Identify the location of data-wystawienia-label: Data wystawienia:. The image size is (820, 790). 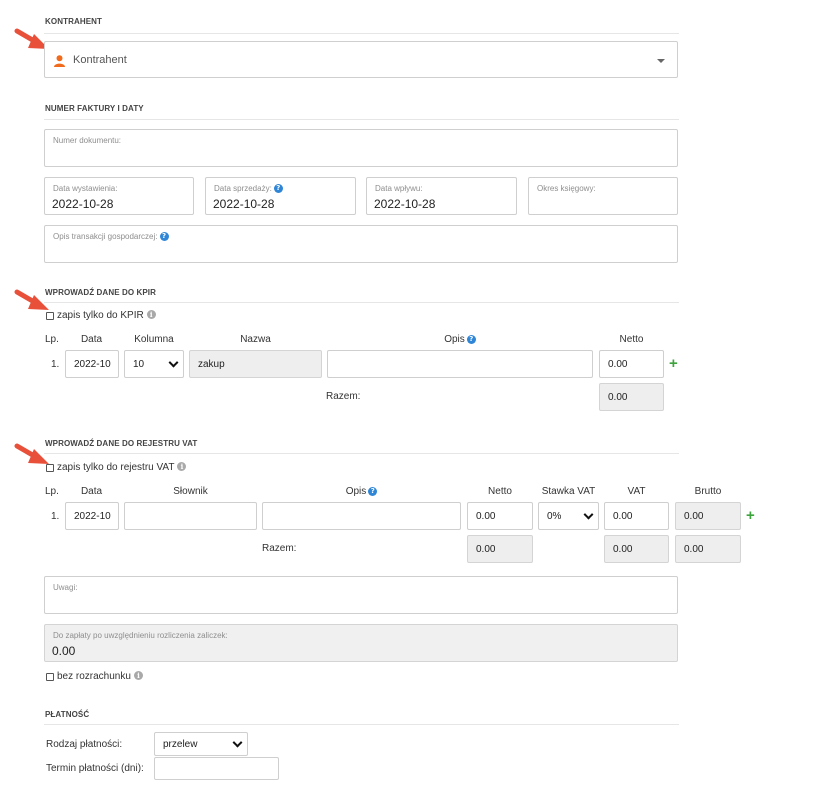
(85, 188).